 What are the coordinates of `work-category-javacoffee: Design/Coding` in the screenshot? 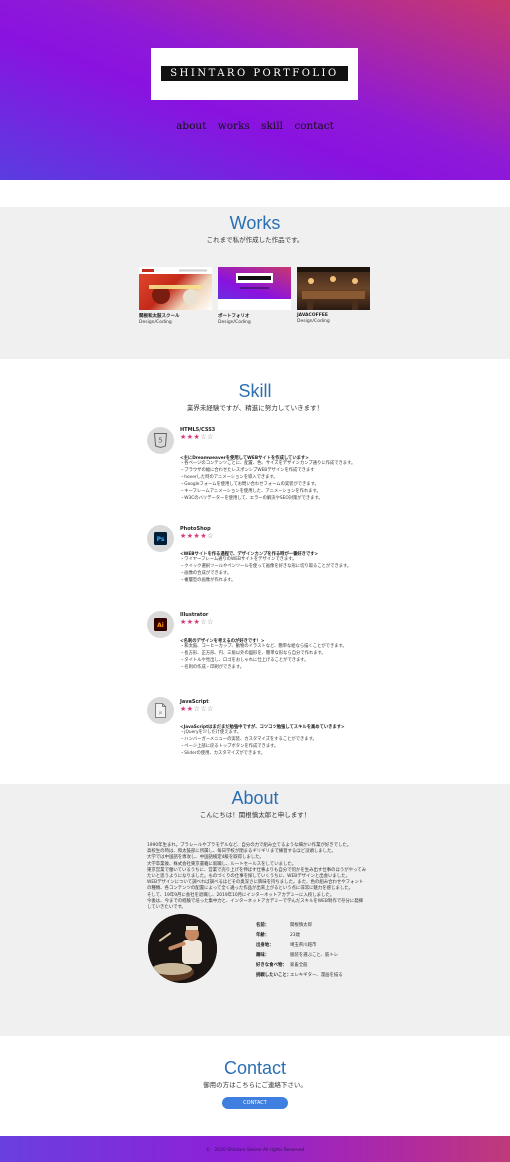 It's located at (313, 321).